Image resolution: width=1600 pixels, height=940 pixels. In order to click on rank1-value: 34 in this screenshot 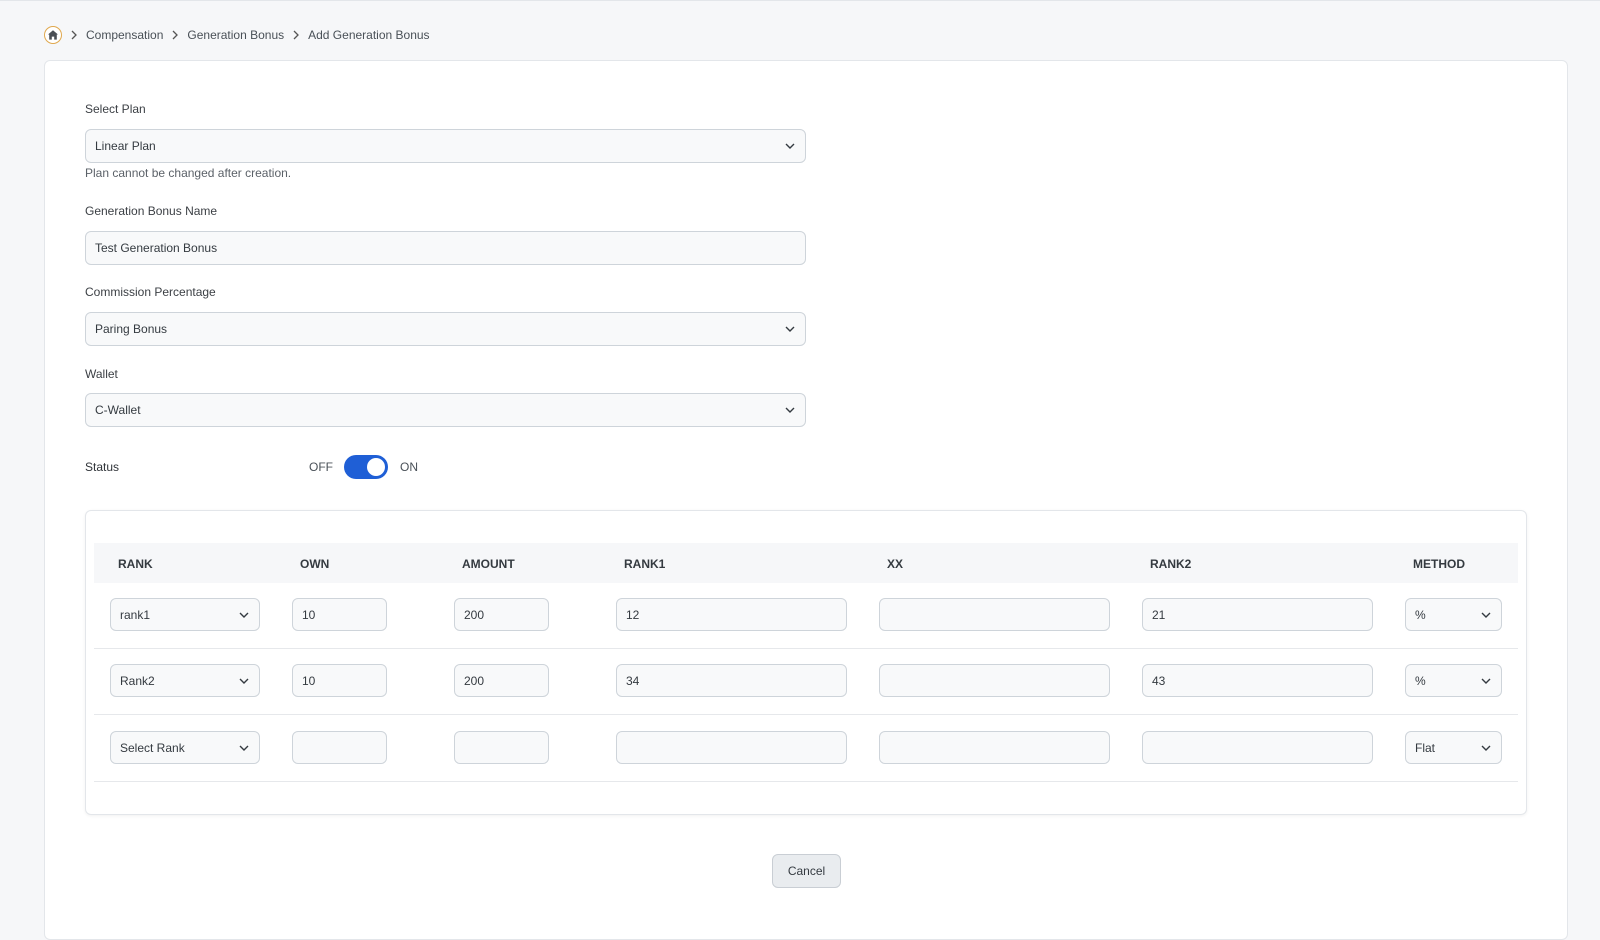, I will do `click(633, 680)`.